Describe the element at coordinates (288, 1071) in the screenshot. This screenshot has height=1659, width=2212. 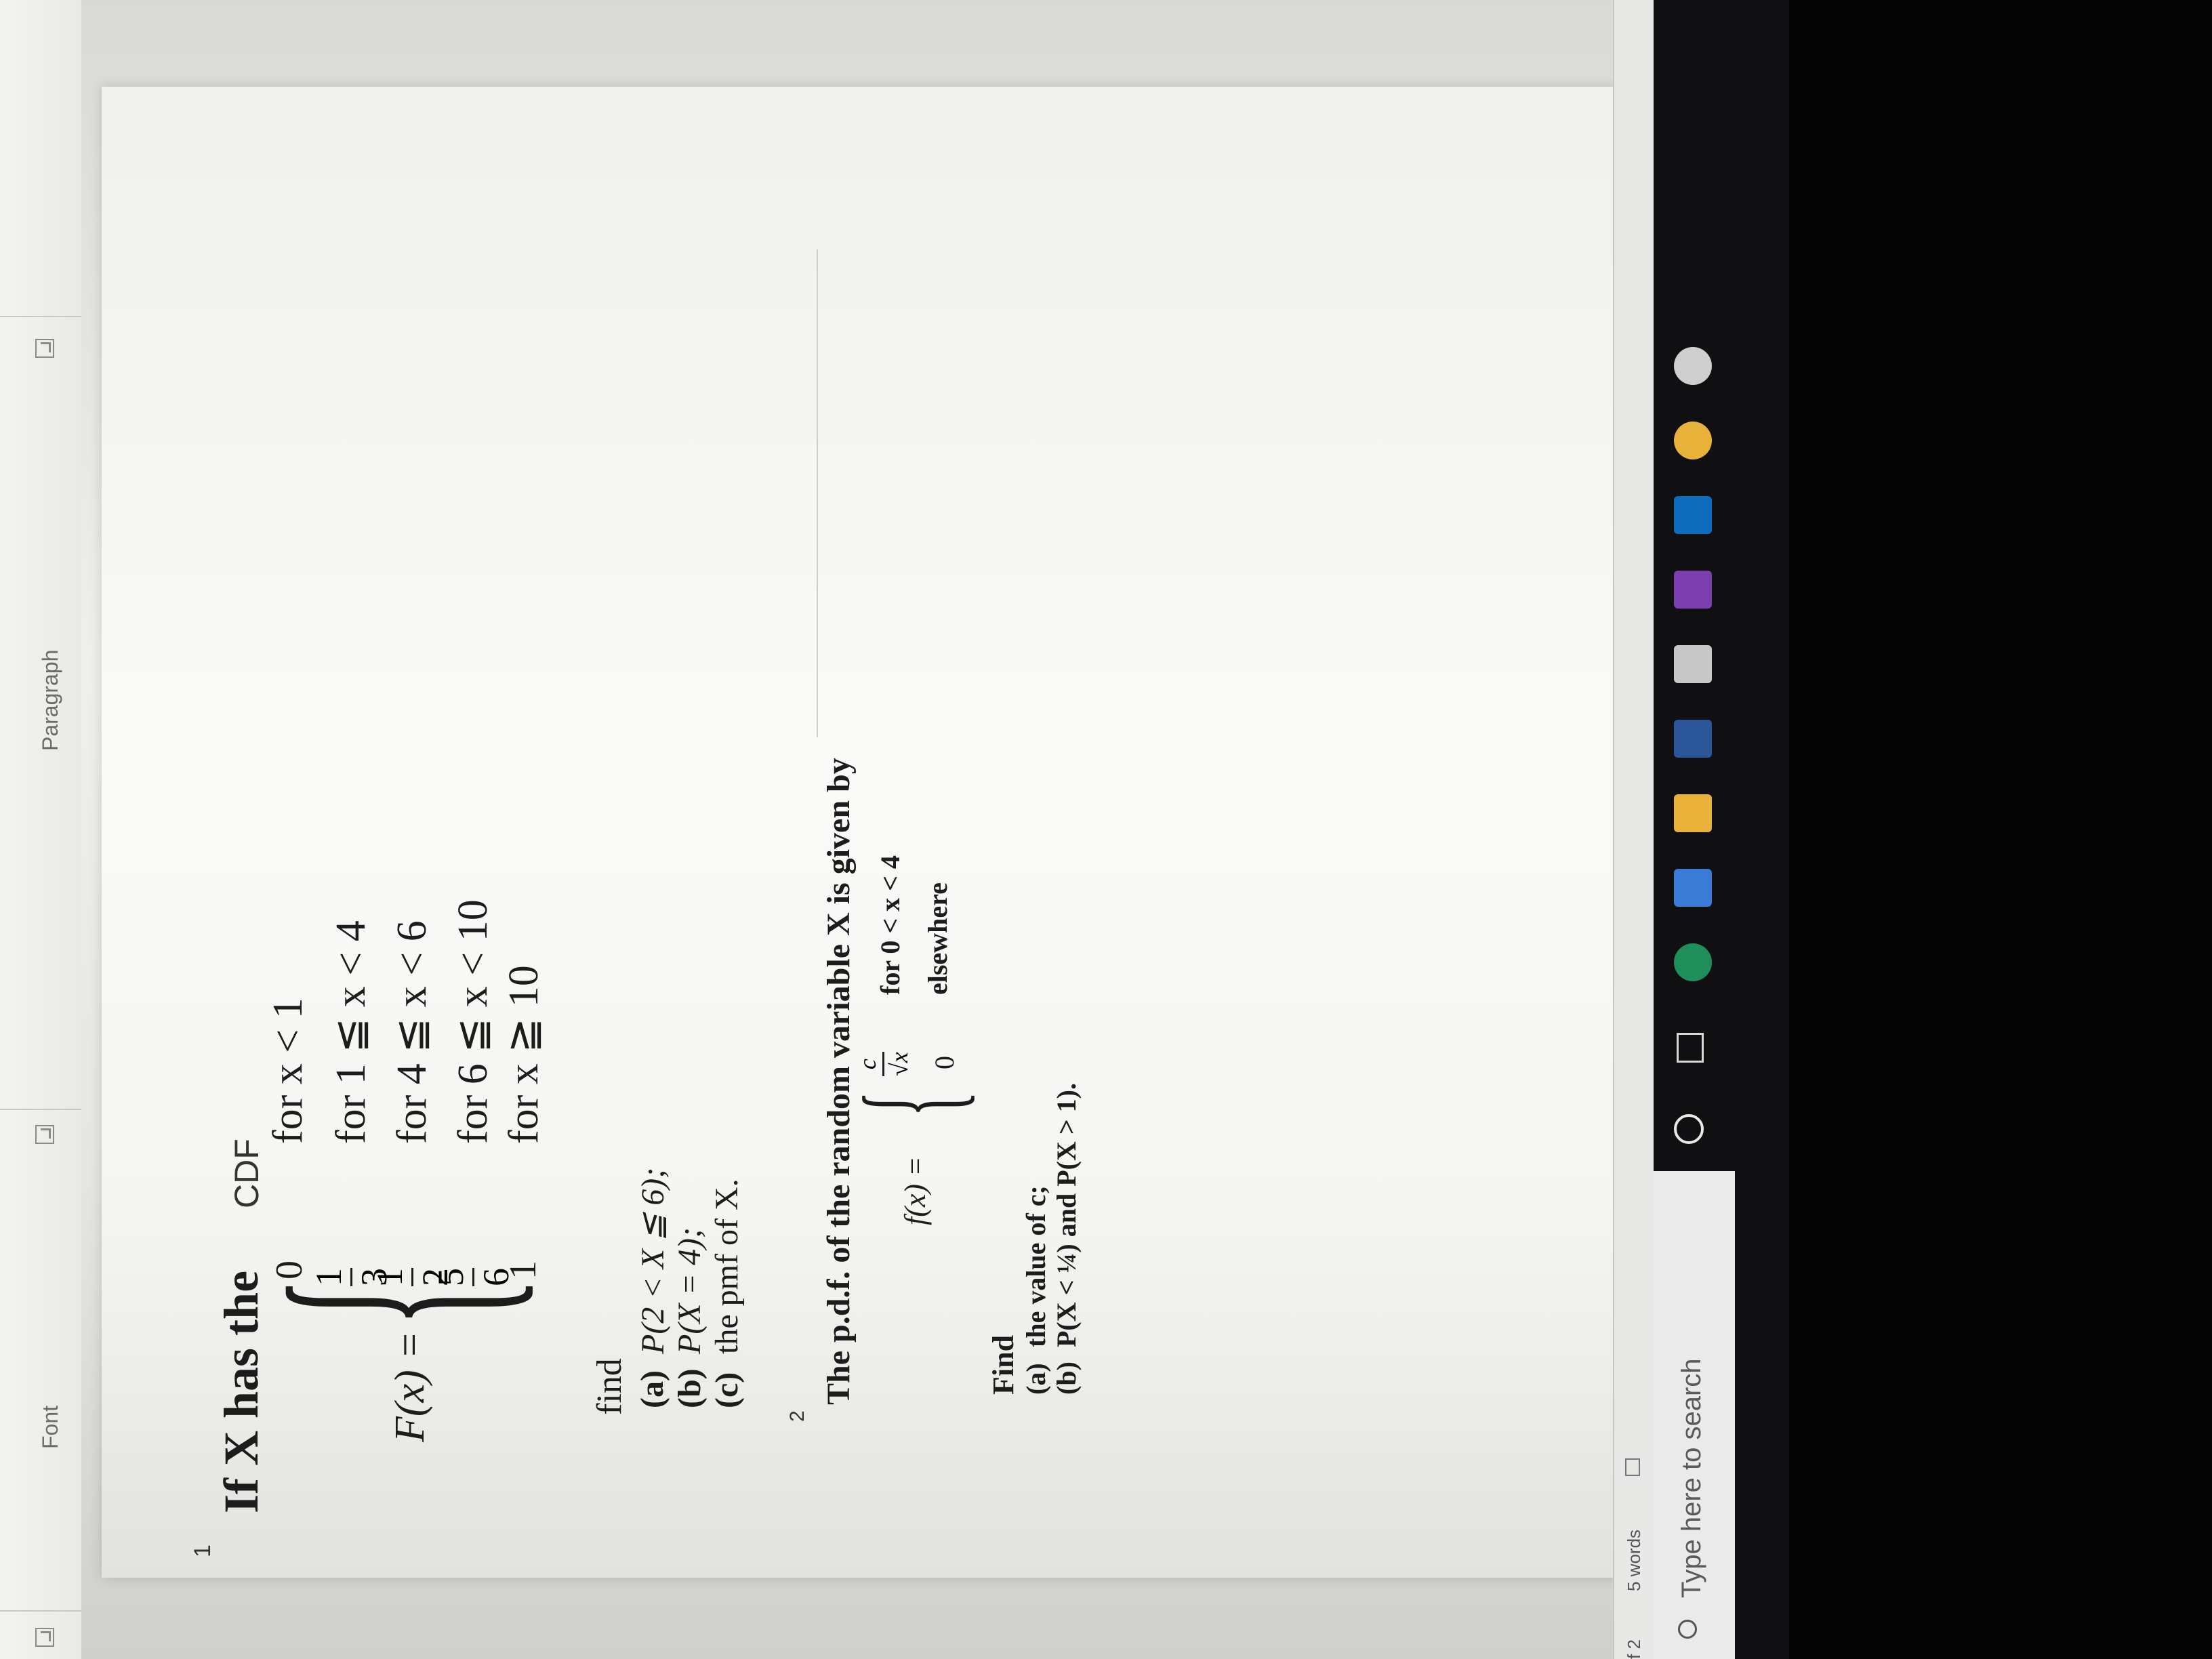
I see `cdf-case-1-condition: for x < 1` at that location.